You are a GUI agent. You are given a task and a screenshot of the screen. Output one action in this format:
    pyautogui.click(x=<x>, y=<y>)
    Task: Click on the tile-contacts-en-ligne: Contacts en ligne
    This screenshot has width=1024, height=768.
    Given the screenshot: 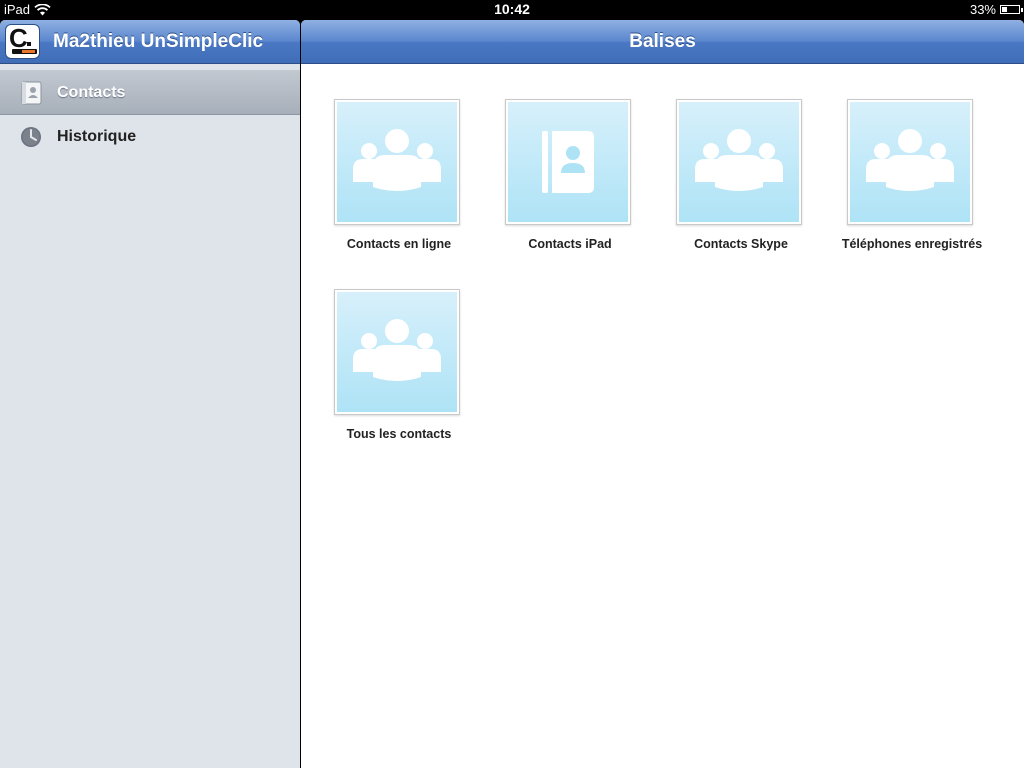 What is the action you would take?
    pyautogui.click(x=386, y=179)
    